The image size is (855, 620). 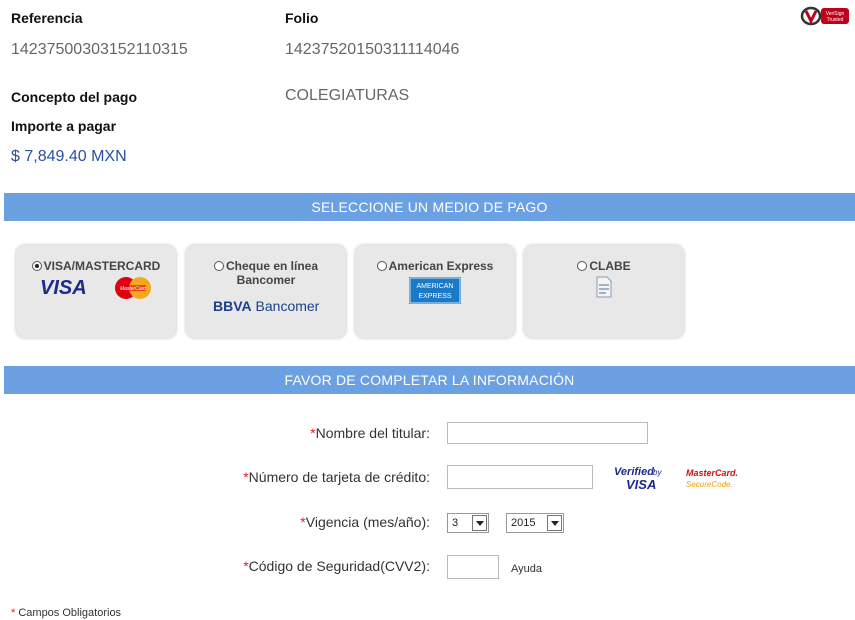 I want to click on bbva-bancomer-logo-icon: BBVA Bancomer, so click(x=266, y=306).